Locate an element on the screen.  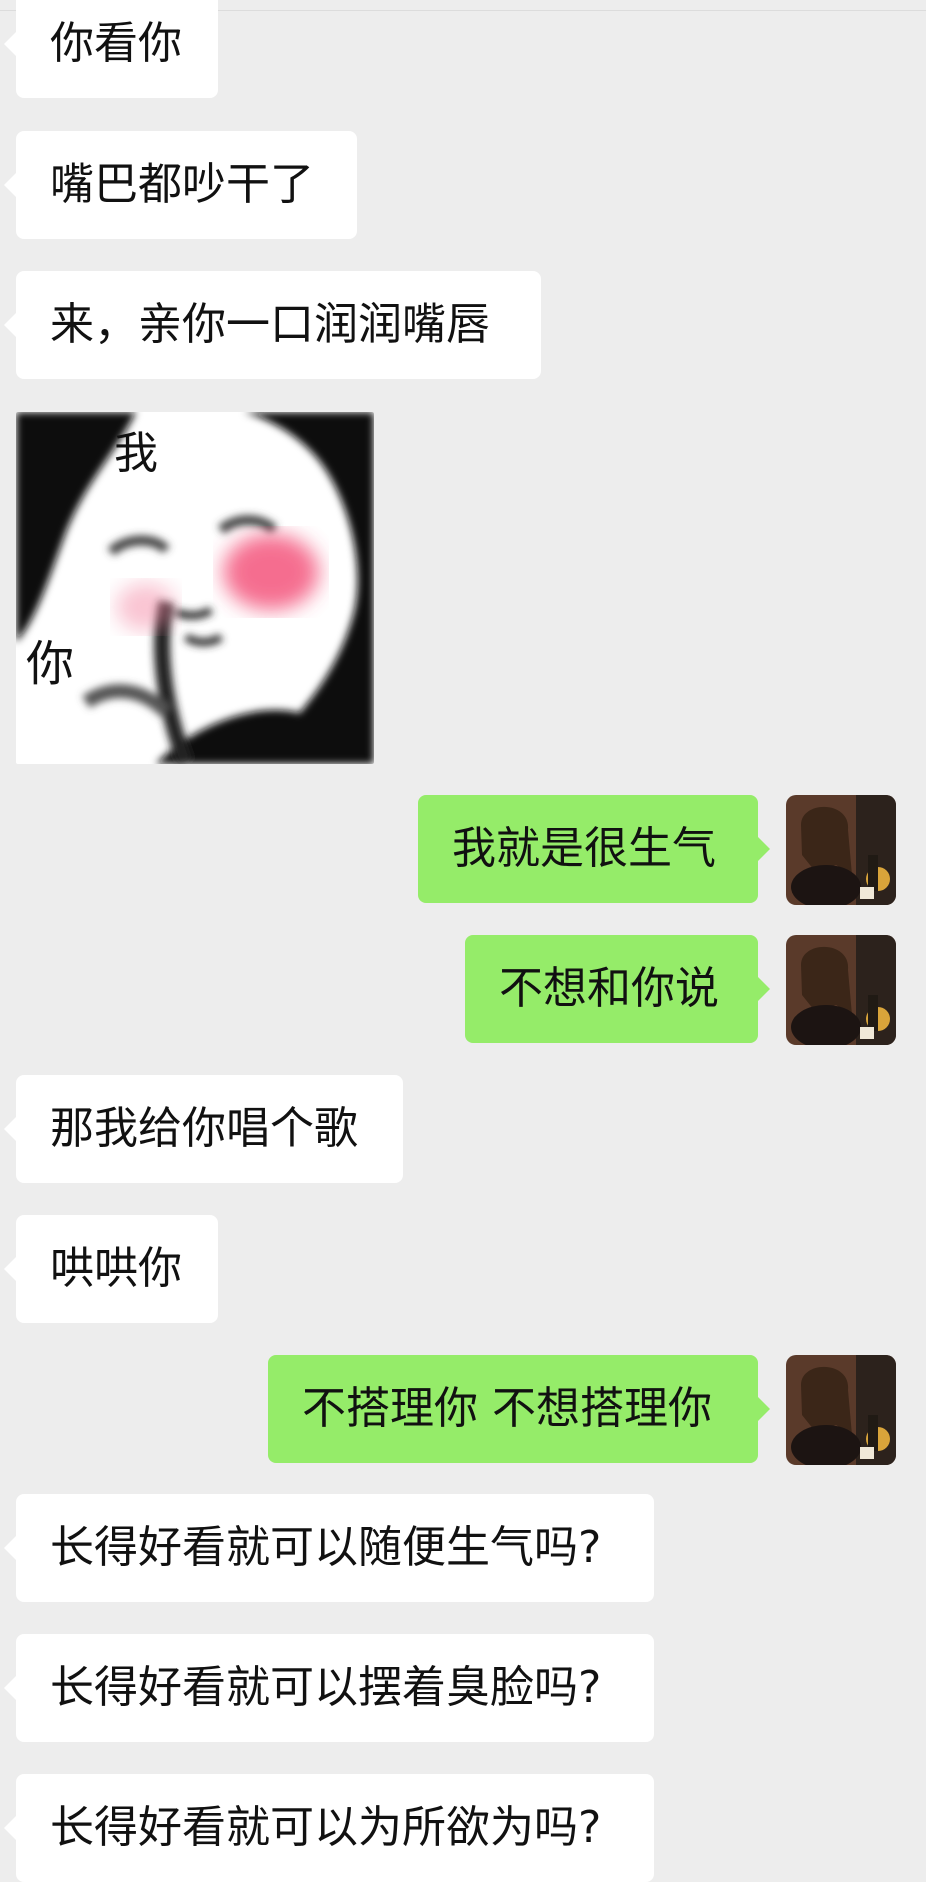
sticker-text-bottom: 你 is located at coordinates (50, 664).